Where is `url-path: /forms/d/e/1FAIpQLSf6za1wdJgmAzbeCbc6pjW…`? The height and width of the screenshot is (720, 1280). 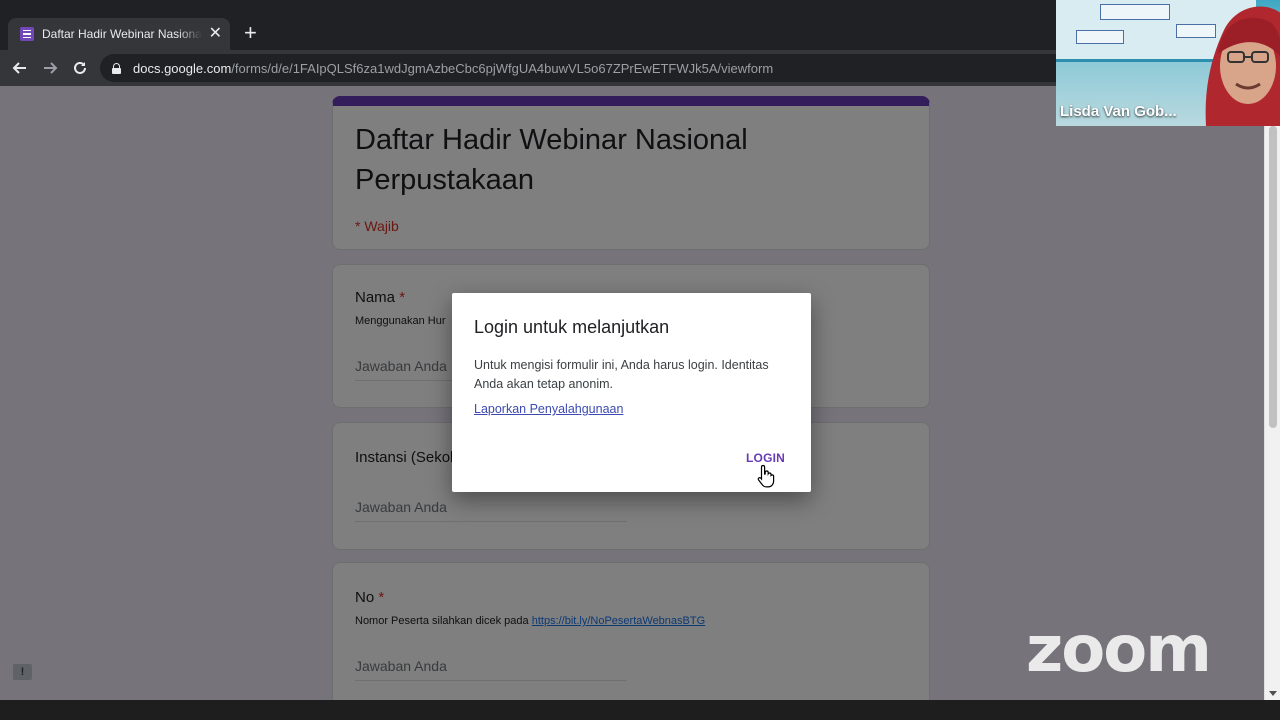
url-path: /forms/d/e/1FAIpQLSf6za1wdJgmAzbeCbc6pjW… is located at coordinates (502, 68).